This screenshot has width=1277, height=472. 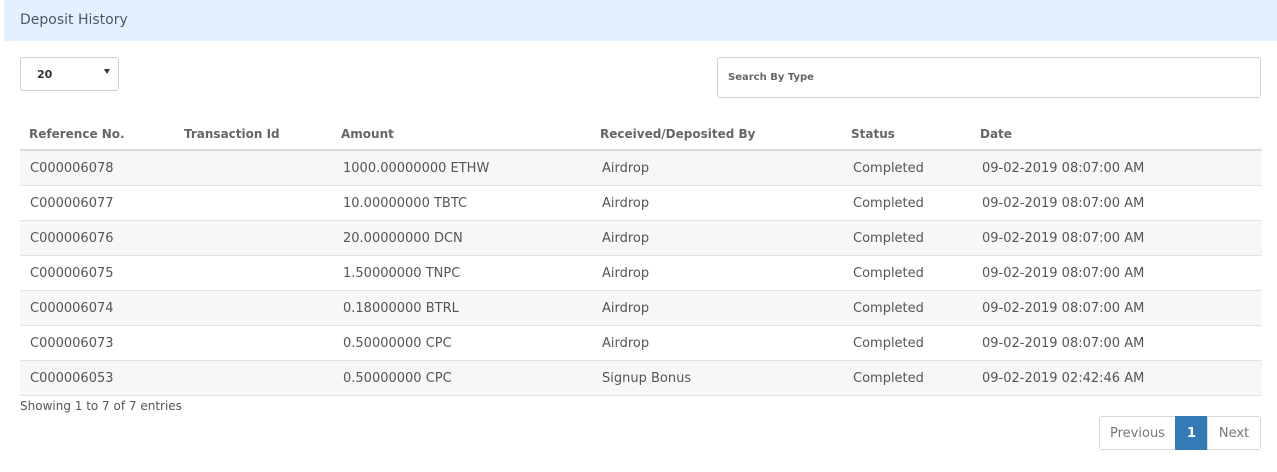 What do you see at coordinates (996, 134) in the screenshot?
I see `column-header-date: Date` at bounding box center [996, 134].